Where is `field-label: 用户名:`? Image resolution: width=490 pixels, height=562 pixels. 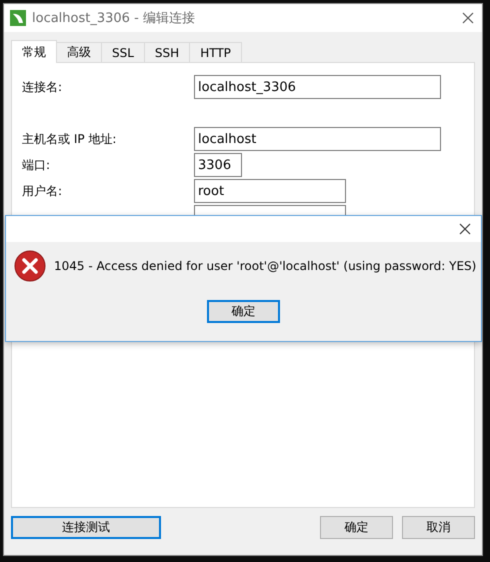
field-label: 用户名: is located at coordinates (43, 191).